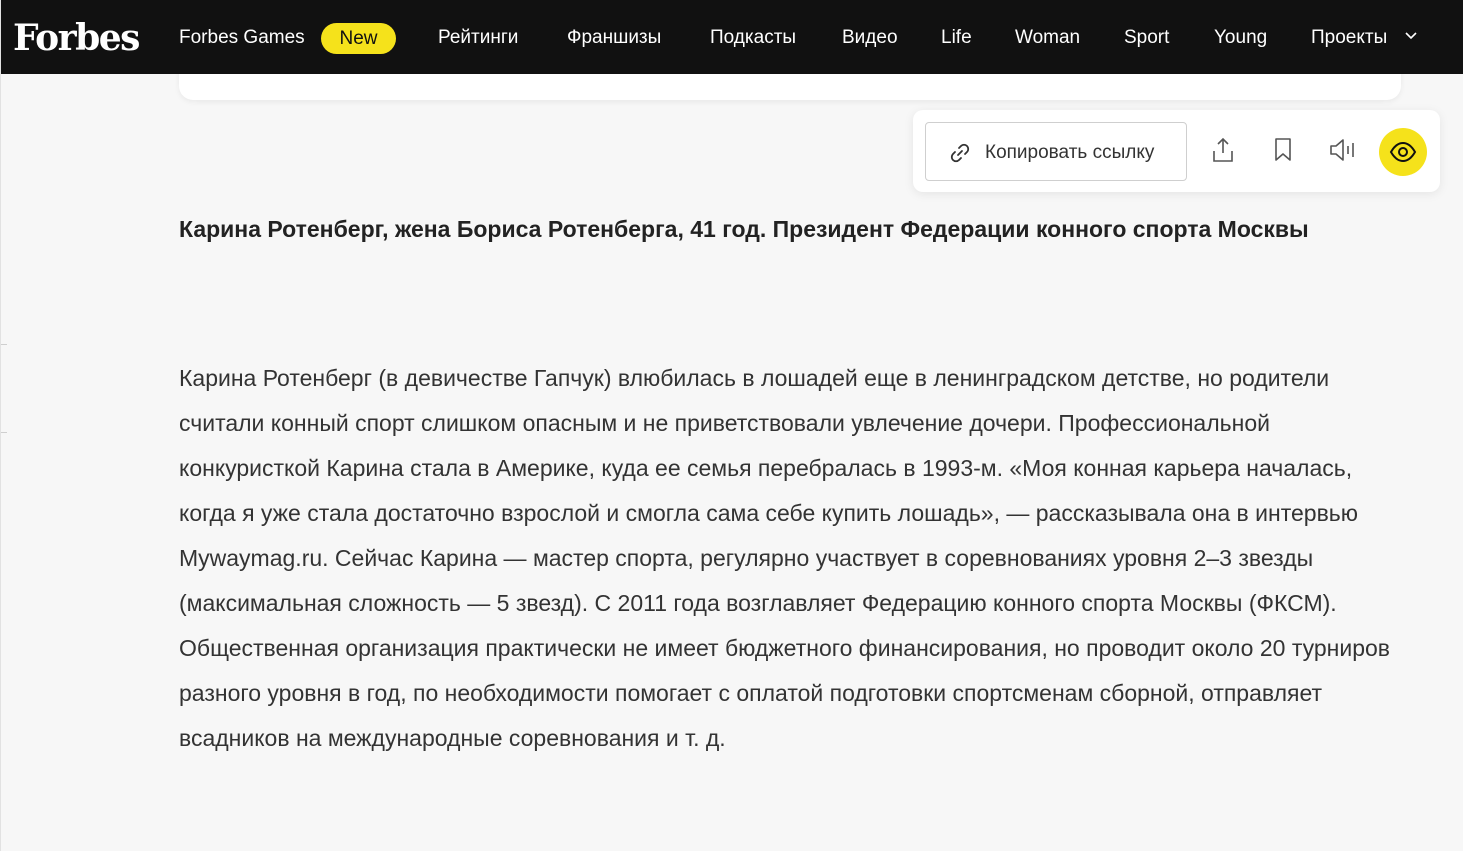 The width and height of the screenshot is (1463, 851). I want to click on nav-item-ratings: Рейтинги, so click(478, 38).